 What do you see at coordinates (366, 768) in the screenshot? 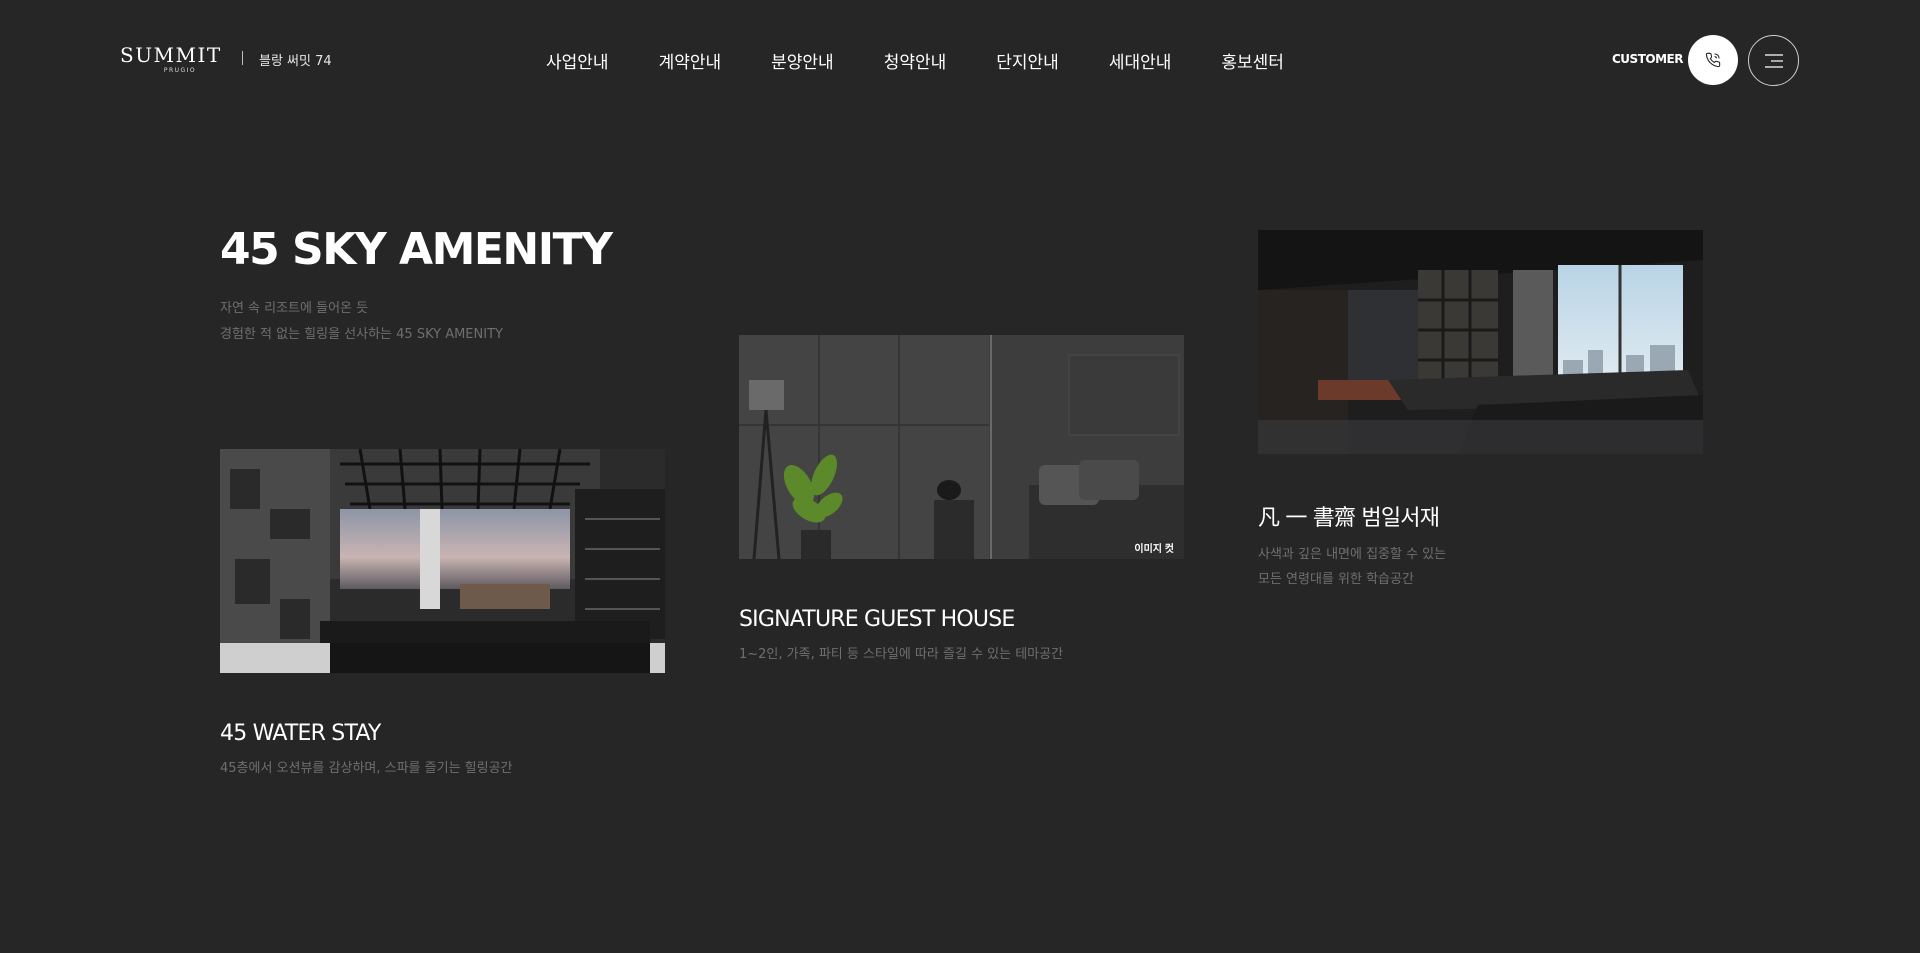
I see `card-description: 45층에서 오션뷰를 감상하며, 스파를 즐기는 힐링공간` at bounding box center [366, 768].